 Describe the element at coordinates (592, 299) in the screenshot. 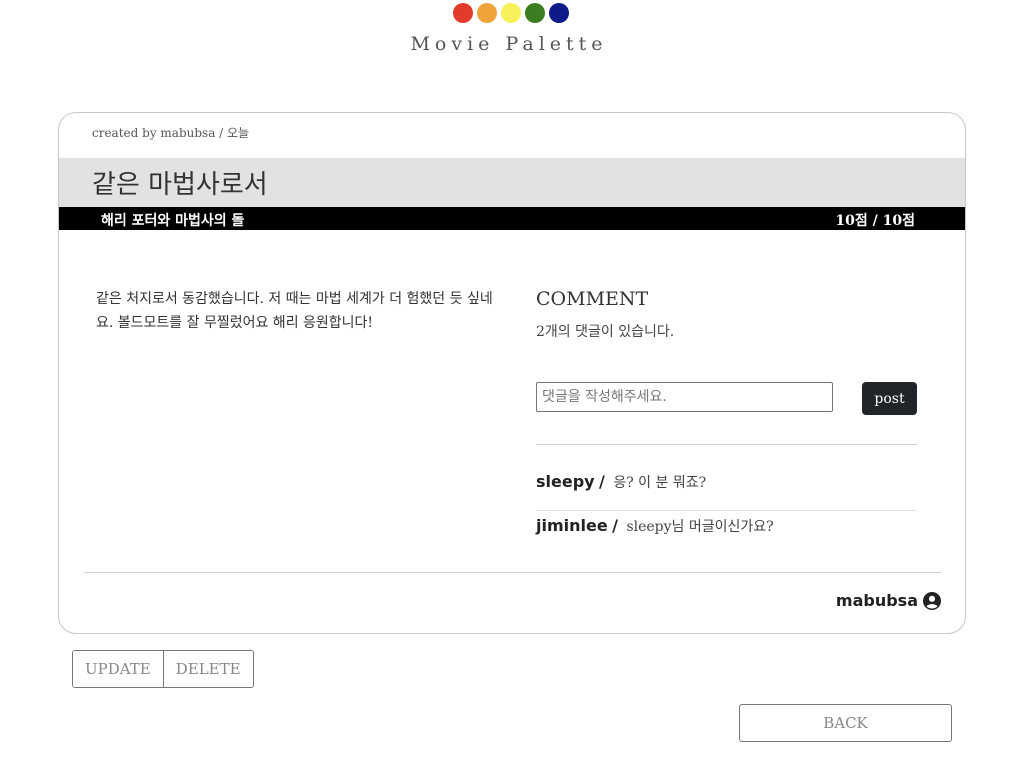

I see `comment-heading: COMMENT` at that location.